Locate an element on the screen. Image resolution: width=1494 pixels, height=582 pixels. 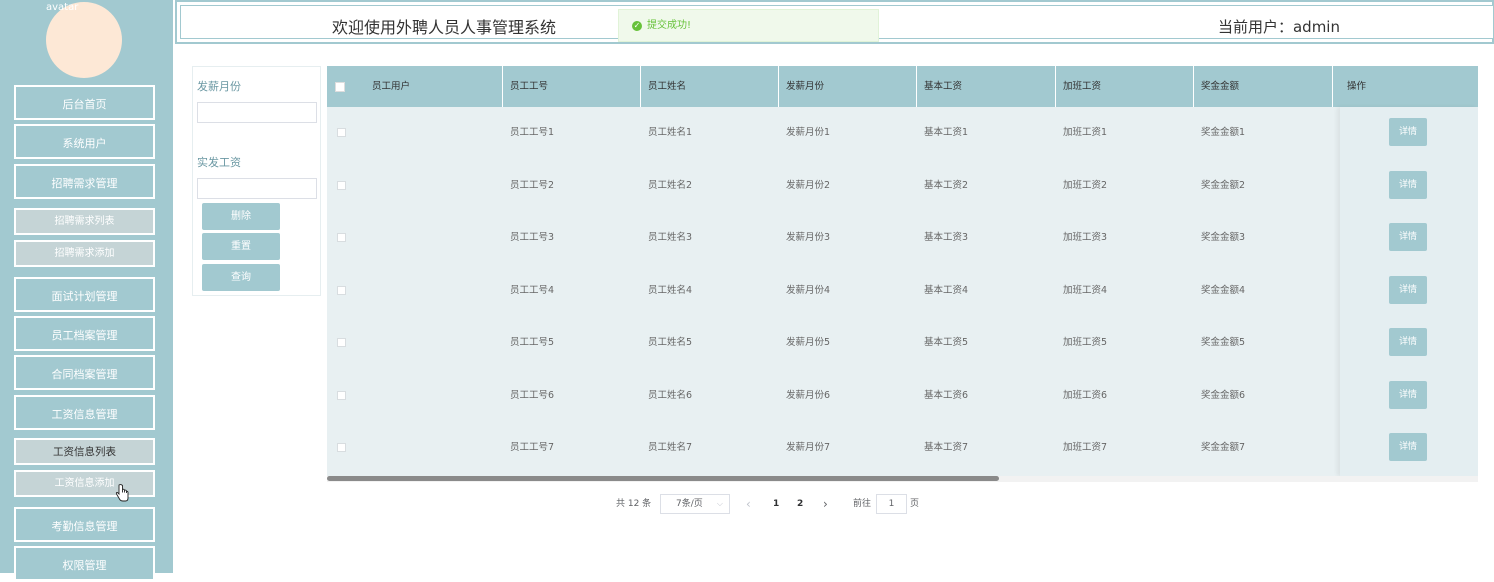
next-page-icon: › is located at coordinates (825, 504).